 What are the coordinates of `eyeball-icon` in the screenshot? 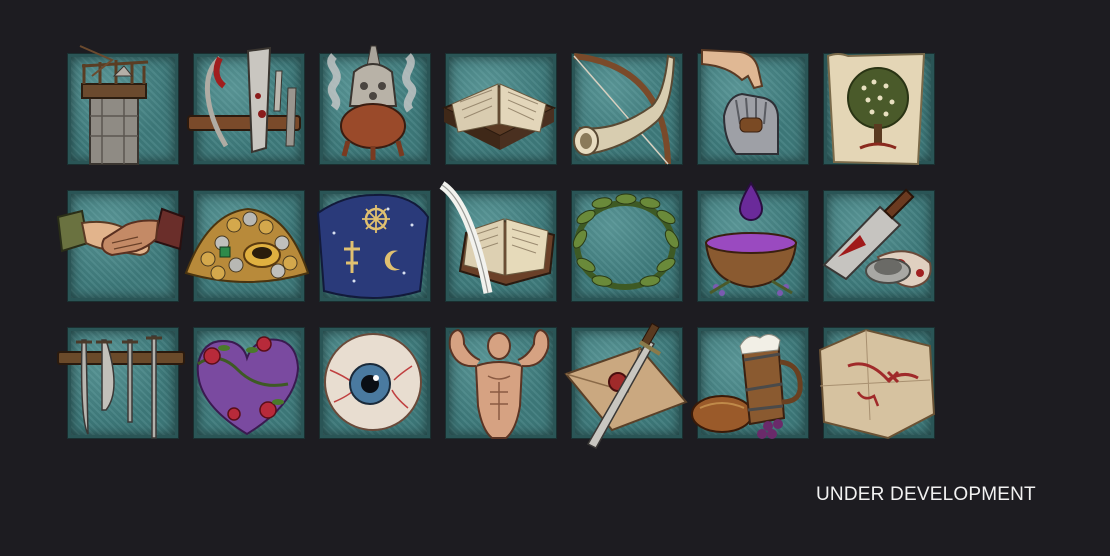 It's located at (373, 382).